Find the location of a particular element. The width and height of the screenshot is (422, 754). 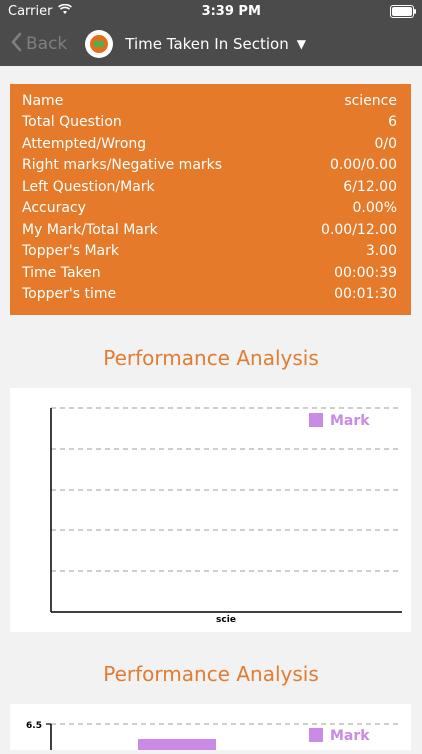

stat-label: Attempted/Wrong is located at coordinates (84, 143).